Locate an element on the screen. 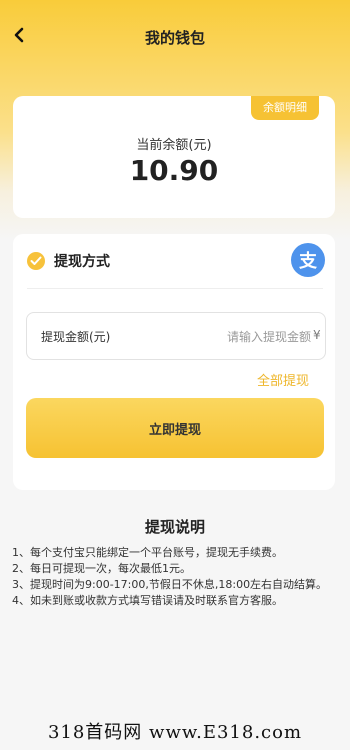 The width and height of the screenshot is (350, 750). nav-bar: 我的钱包 is located at coordinates (175, 37).